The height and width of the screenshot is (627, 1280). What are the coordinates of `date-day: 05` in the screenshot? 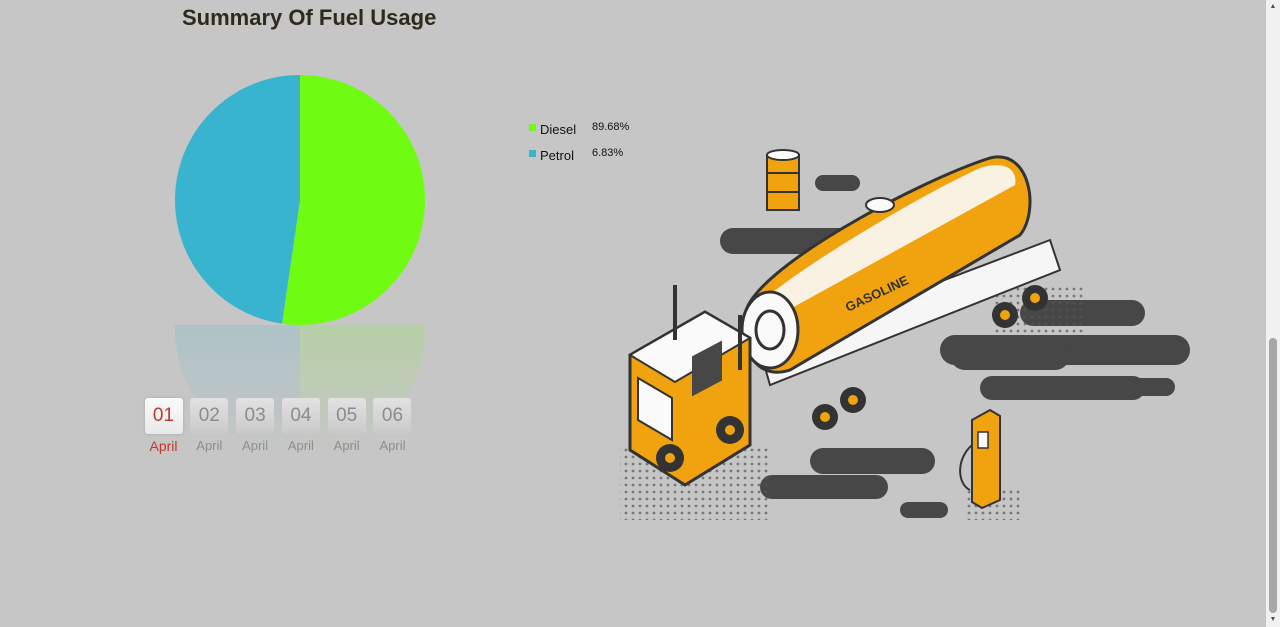 It's located at (346, 416).